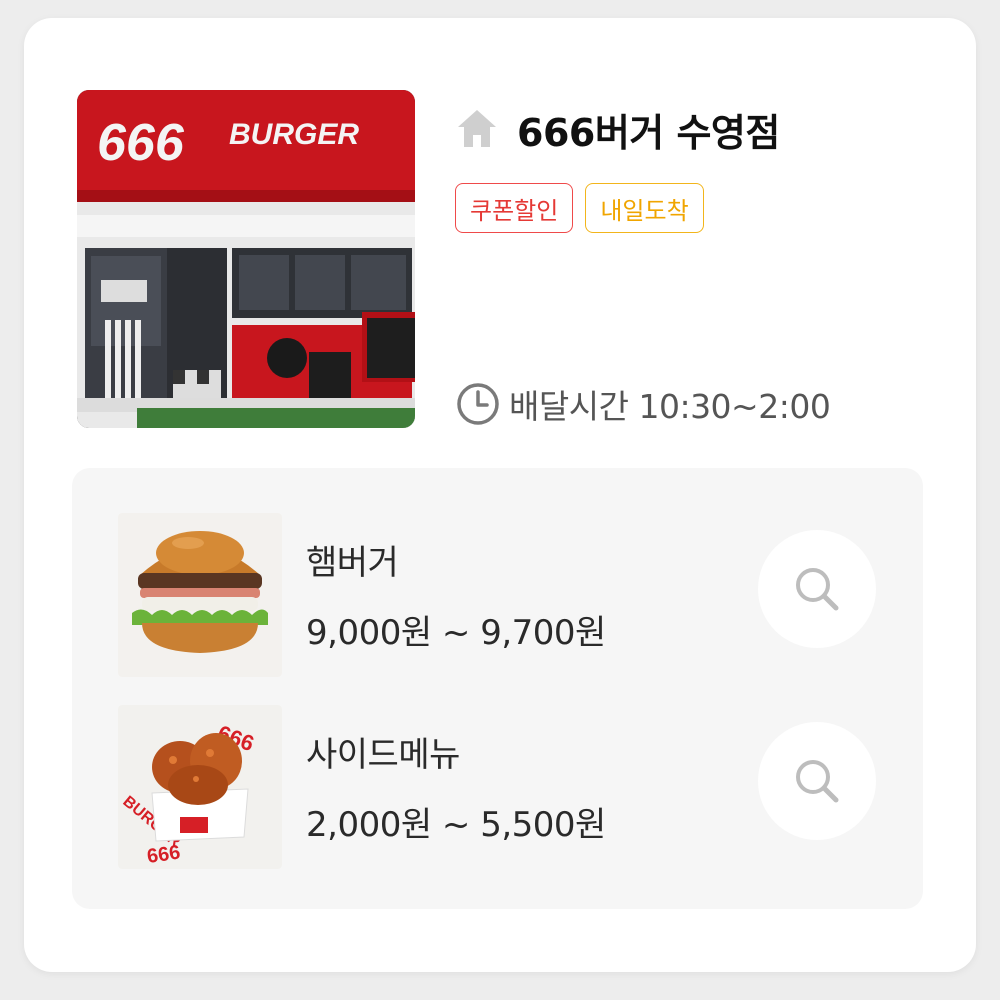  I want to click on delivery-time-row: 배달시간 10:30~2:00, so click(643, 404).